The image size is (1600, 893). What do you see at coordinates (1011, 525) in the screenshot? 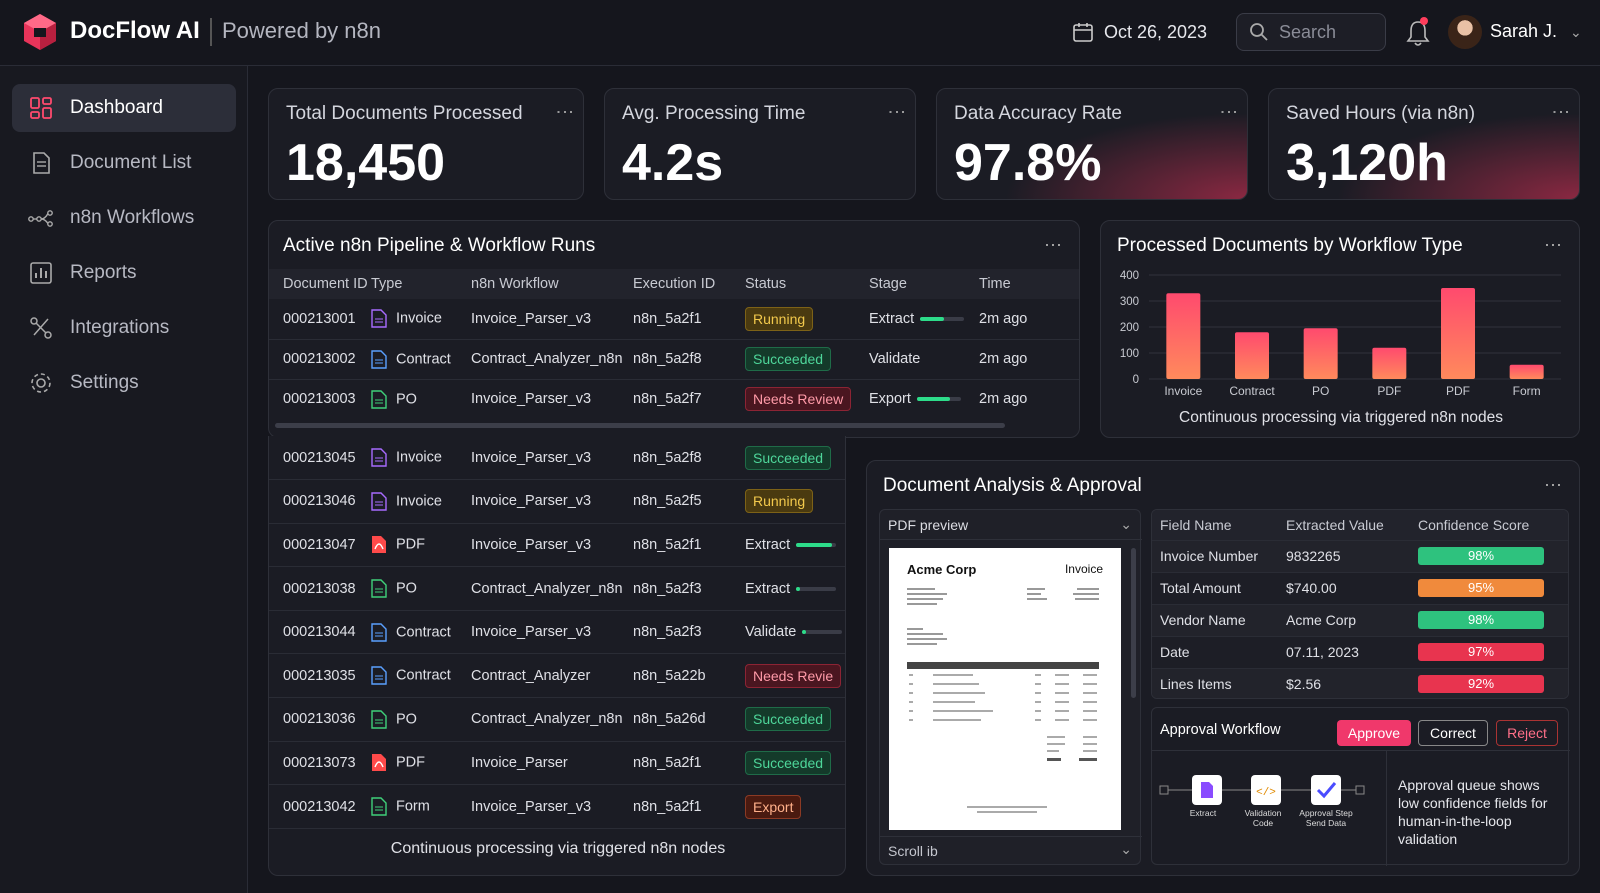
I see `pdf-preview-header: PDF preview ⌄` at bounding box center [1011, 525].